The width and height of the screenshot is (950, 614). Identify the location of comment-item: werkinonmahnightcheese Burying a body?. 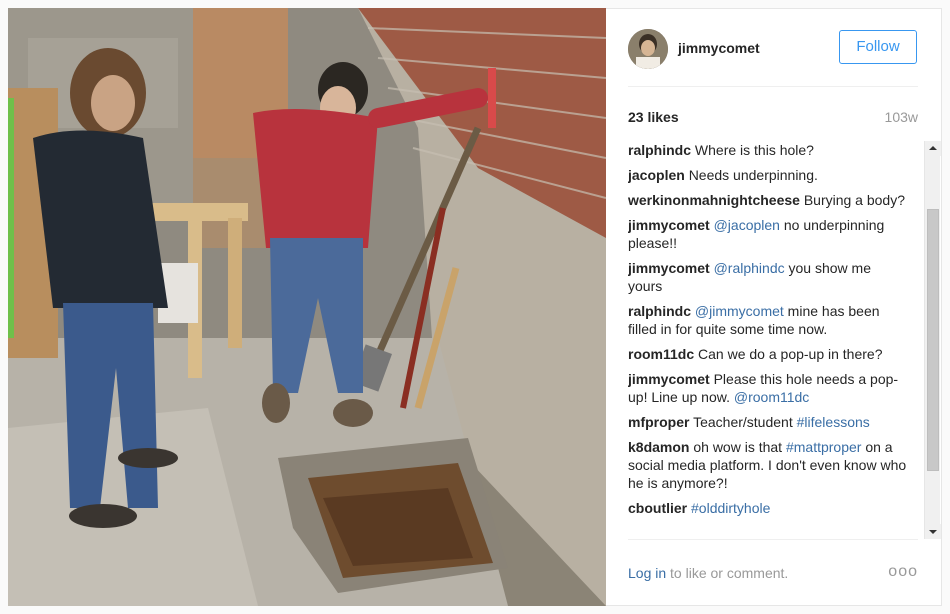
(768, 200).